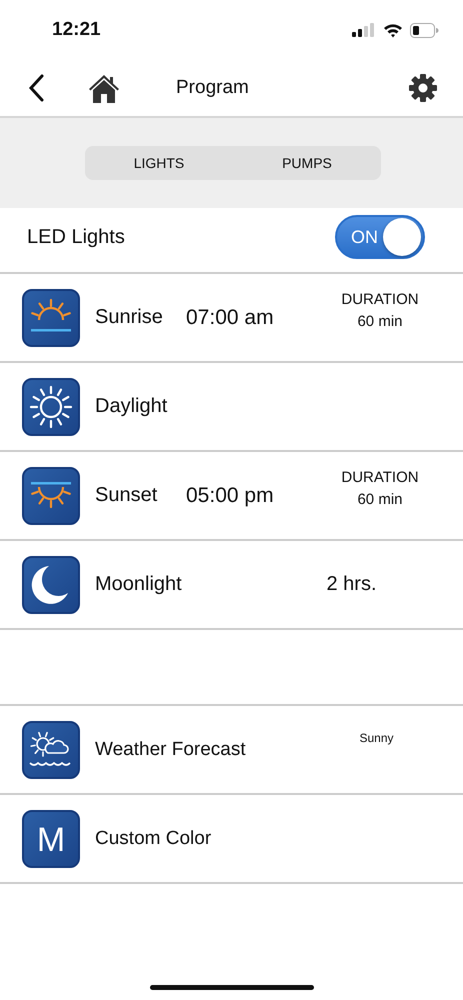  What do you see at coordinates (170, 749) in the screenshot?
I see `program-name: Weather Forecast` at bounding box center [170, 749].